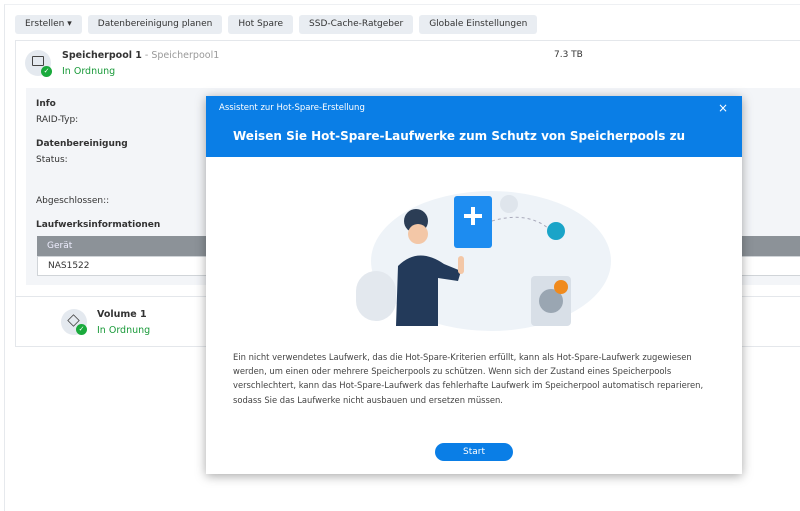  I want to click on hot-spare-button: Hot Spare, so click(261, 24).